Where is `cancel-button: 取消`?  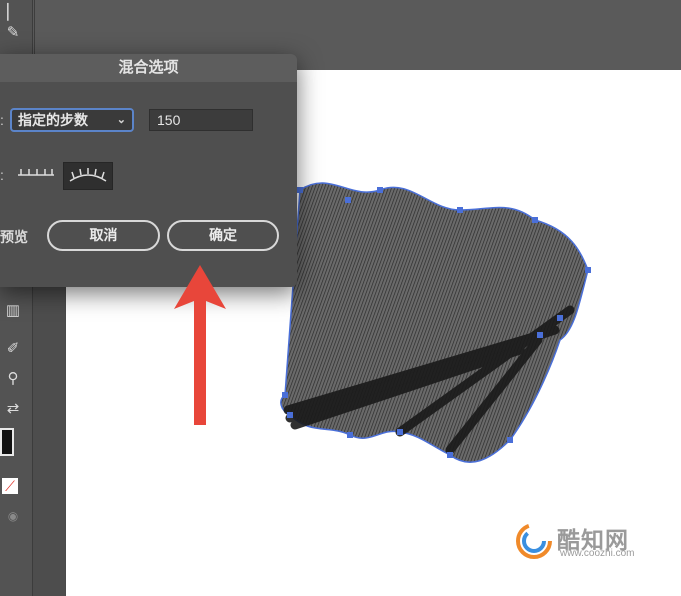
cancel-button: 取消 is located at coordinates (103, 235).